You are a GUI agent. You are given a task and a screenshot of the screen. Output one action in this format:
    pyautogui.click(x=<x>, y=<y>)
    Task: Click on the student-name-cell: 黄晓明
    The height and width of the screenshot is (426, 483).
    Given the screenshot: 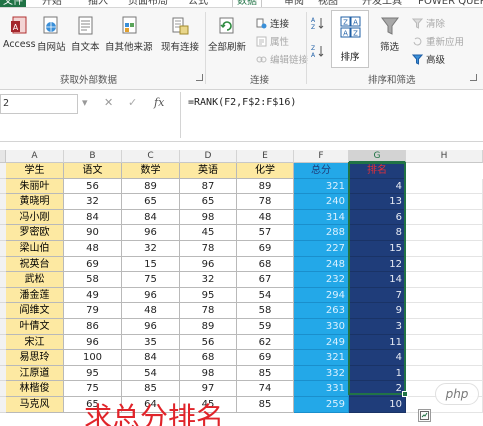 What is the action you would take?
    pyautogui.click(x=35, y=202)
    